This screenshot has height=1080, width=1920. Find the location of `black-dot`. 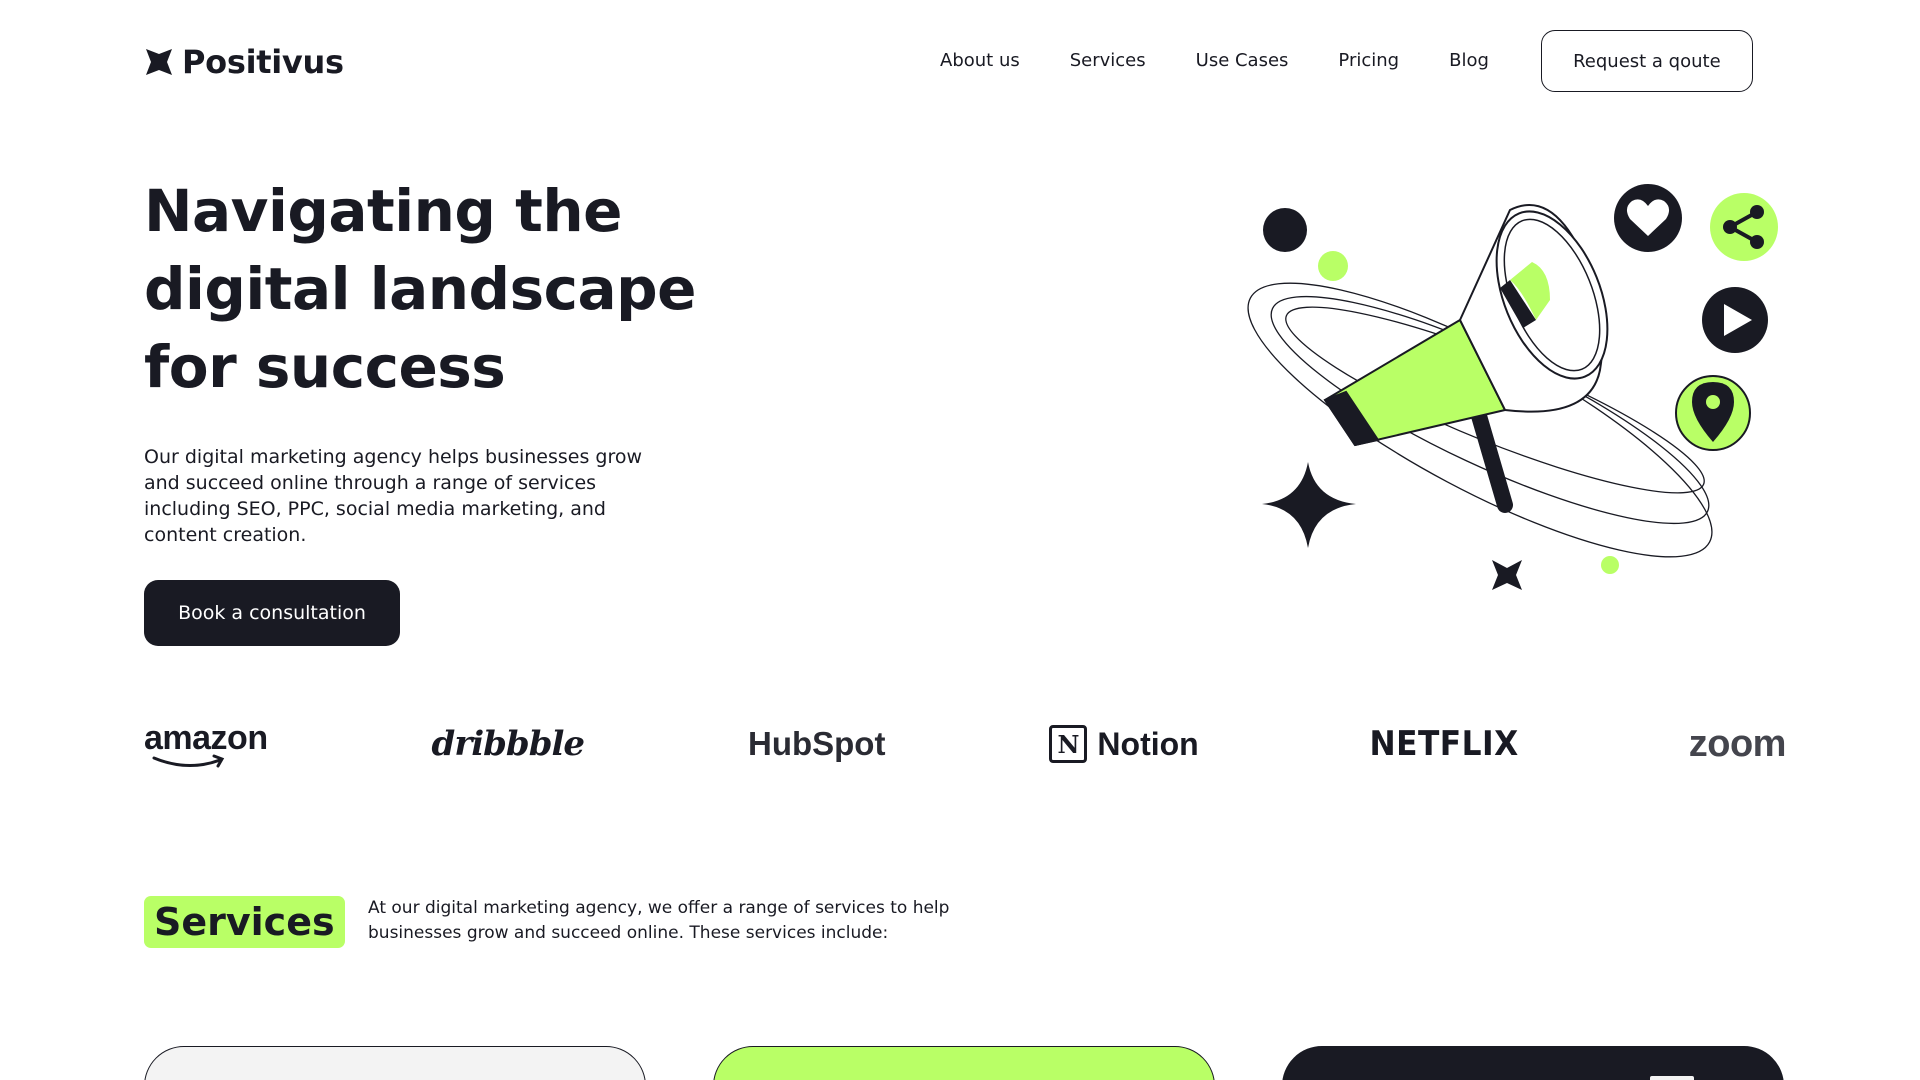

black-dot is located at coordinates (1285, 230).